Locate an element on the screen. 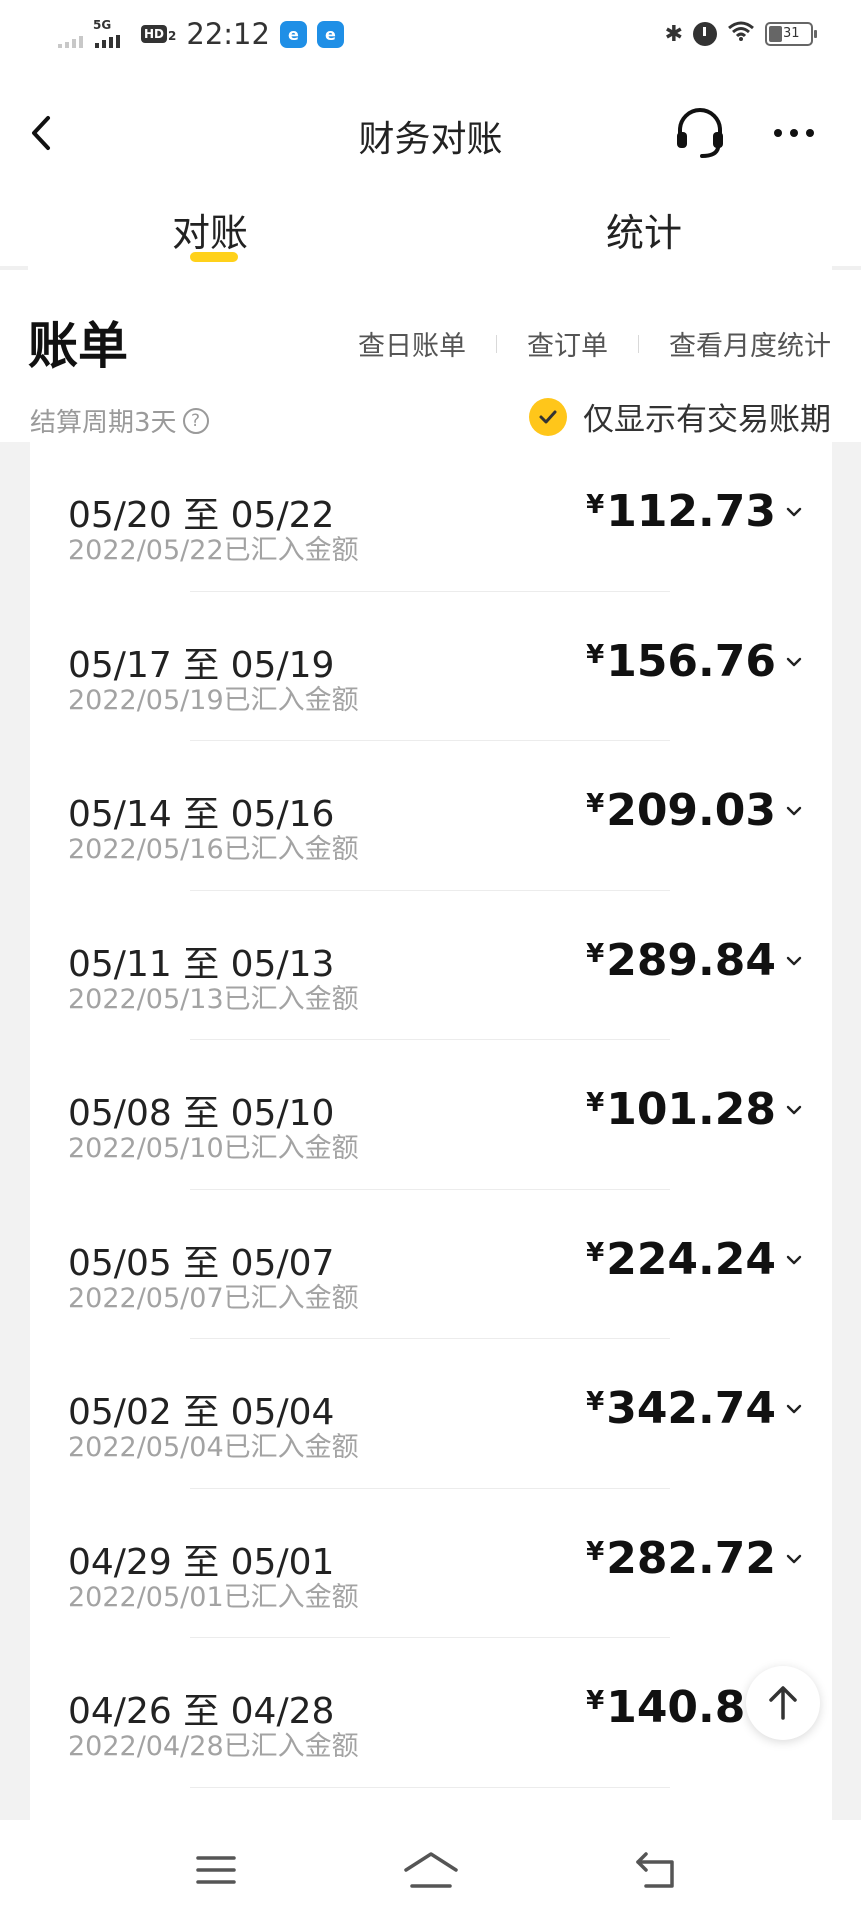 The width and height of the screenshot is (861, 1920). amount-value: 224.24 is located at coordinates (691, 1259).